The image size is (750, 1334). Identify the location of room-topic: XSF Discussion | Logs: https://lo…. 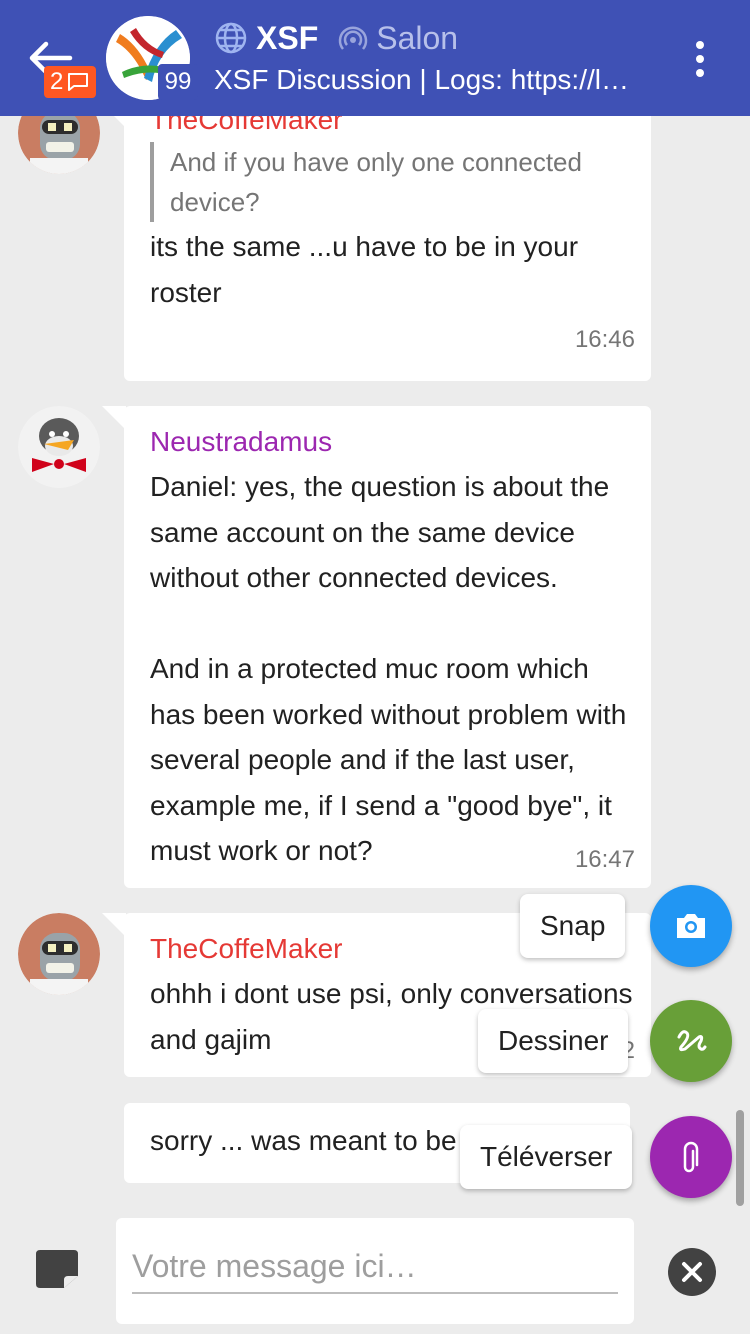
(424, 80).